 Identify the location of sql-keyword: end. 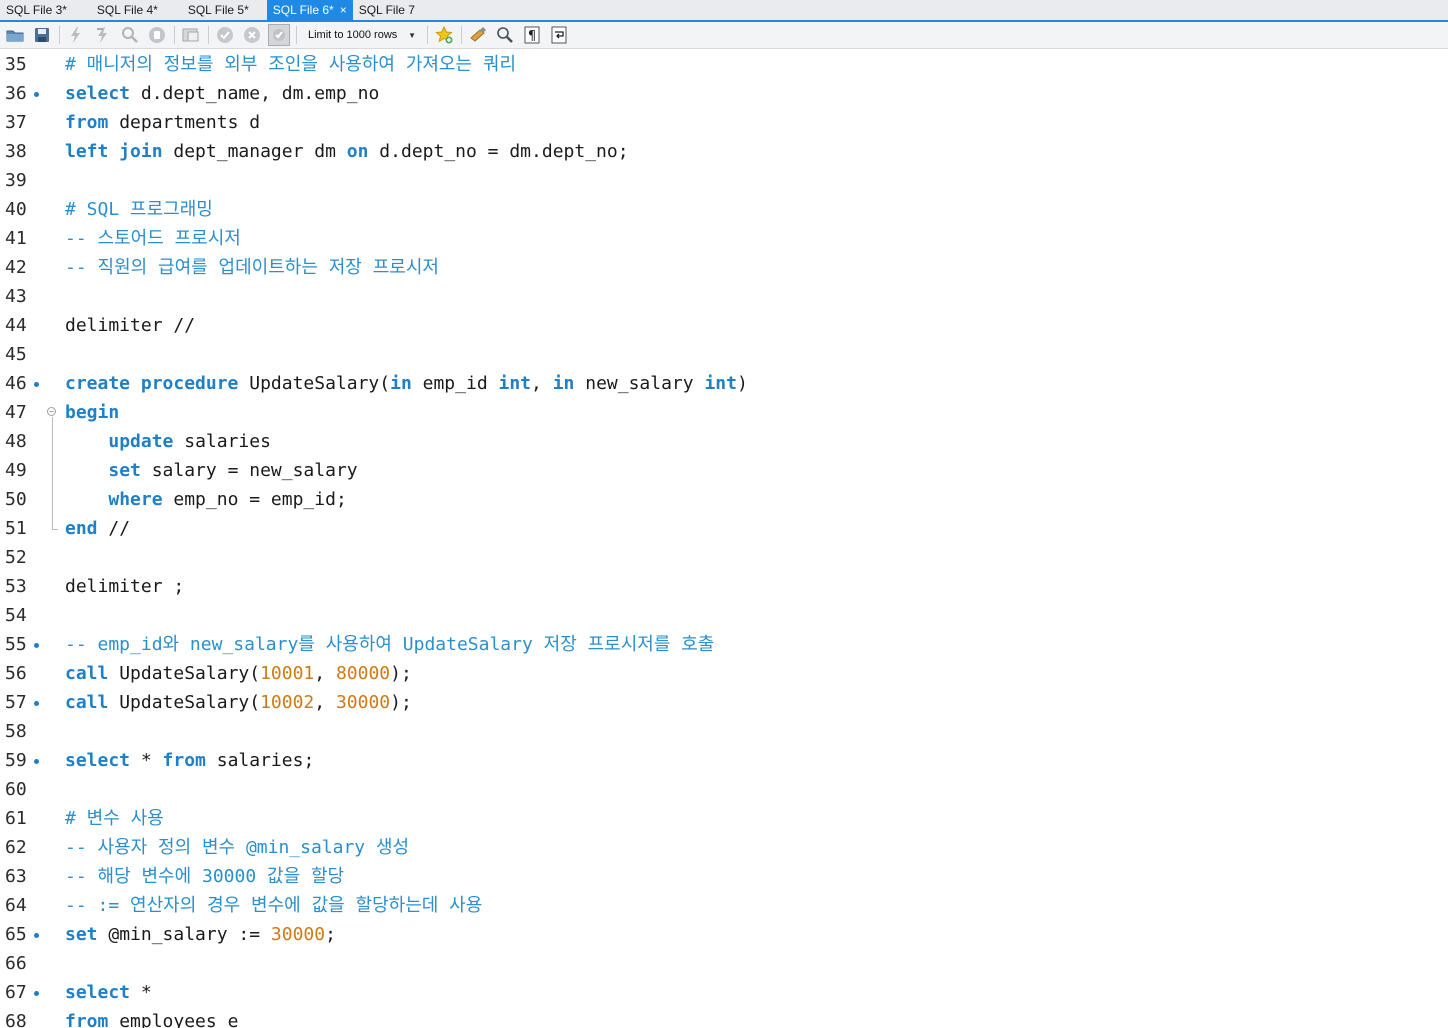
(81, 528).